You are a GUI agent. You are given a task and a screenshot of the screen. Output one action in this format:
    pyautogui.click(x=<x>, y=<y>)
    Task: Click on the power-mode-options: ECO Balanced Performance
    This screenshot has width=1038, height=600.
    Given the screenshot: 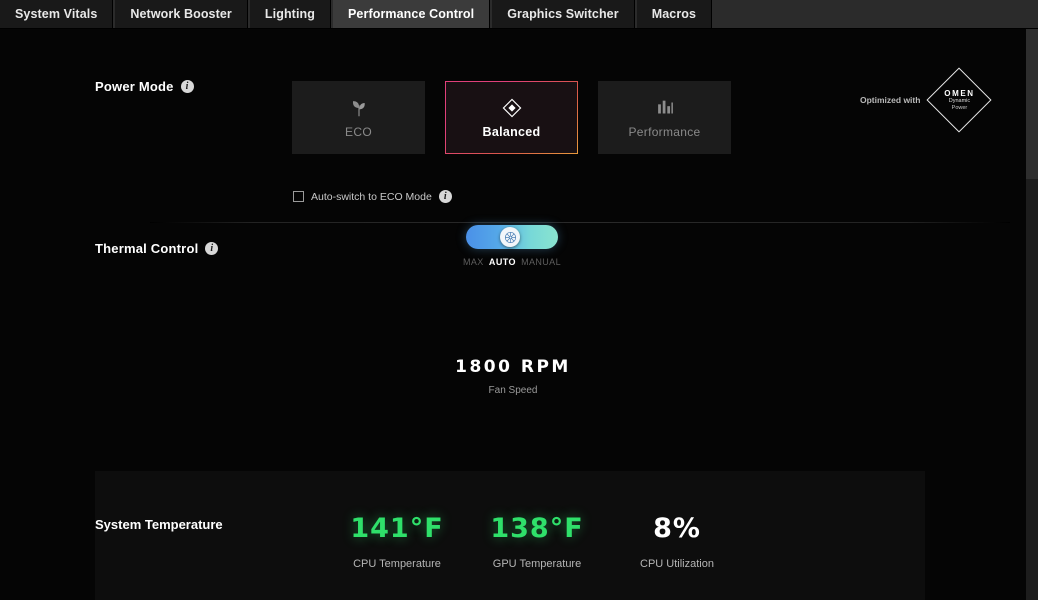 What is the action you would take?
    pyautogui.click(x=511, y=117)
    